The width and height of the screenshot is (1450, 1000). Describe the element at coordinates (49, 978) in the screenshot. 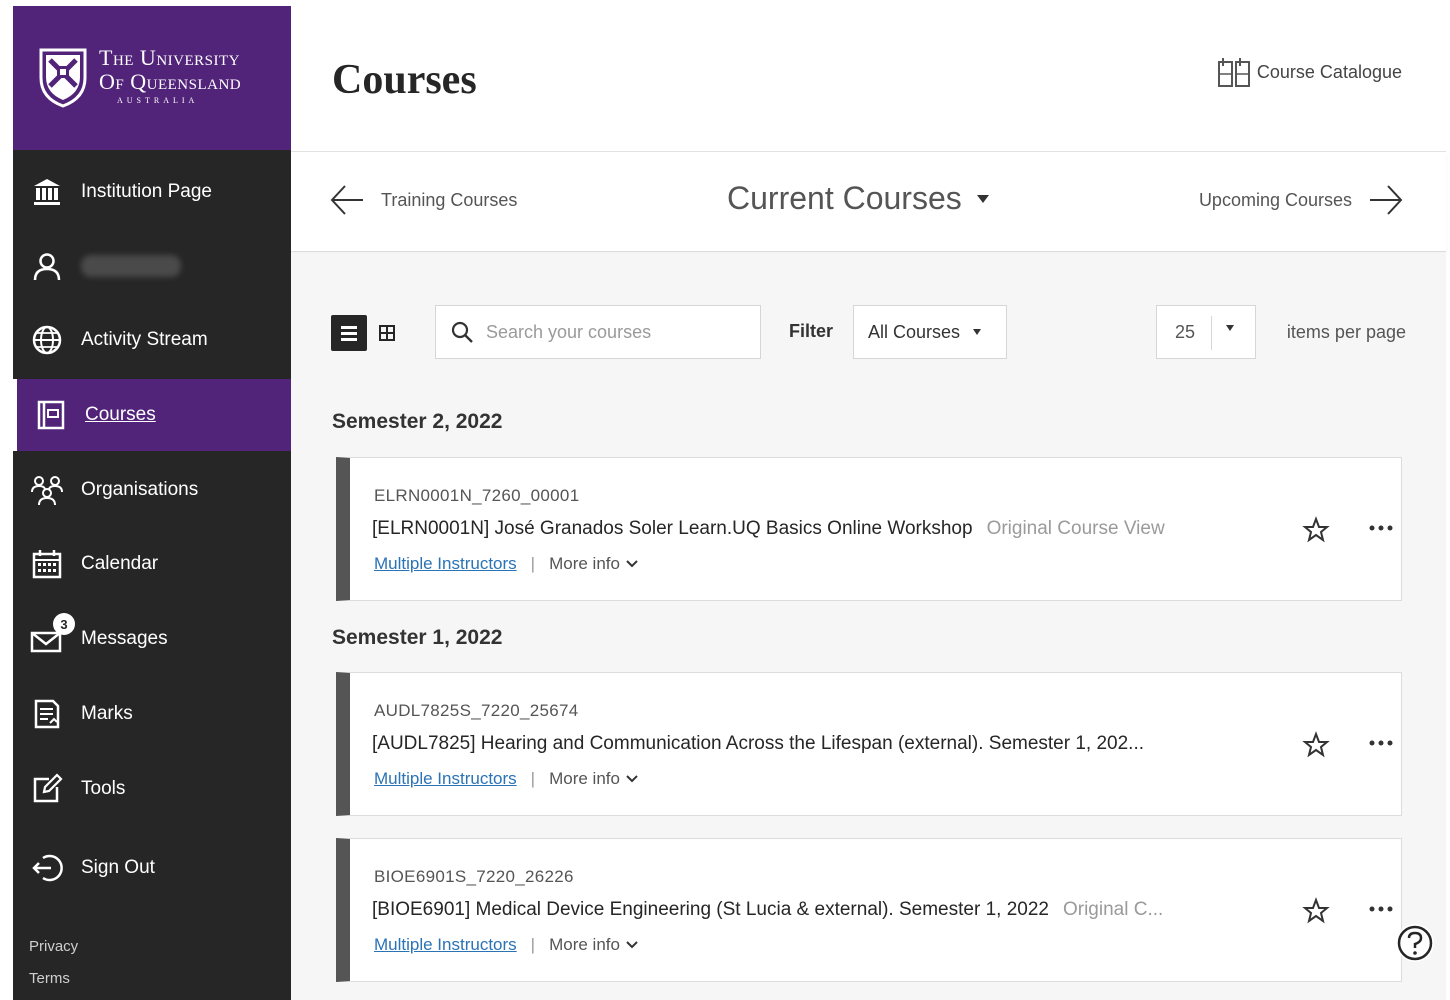

I see `terms-link: Terms` at that location.